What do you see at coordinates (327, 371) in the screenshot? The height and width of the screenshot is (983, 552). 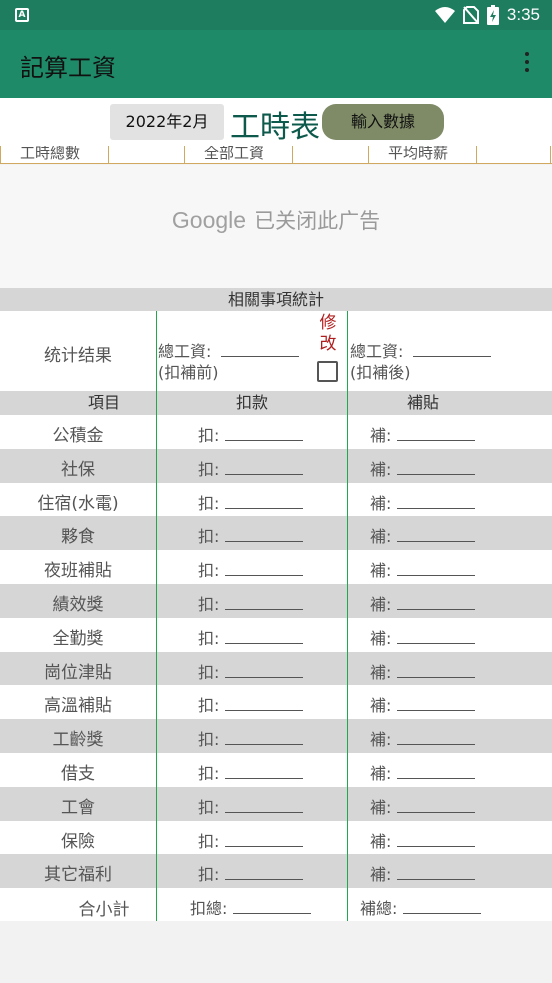 I see `modify-checkbox` at bounding box center [327, 371].